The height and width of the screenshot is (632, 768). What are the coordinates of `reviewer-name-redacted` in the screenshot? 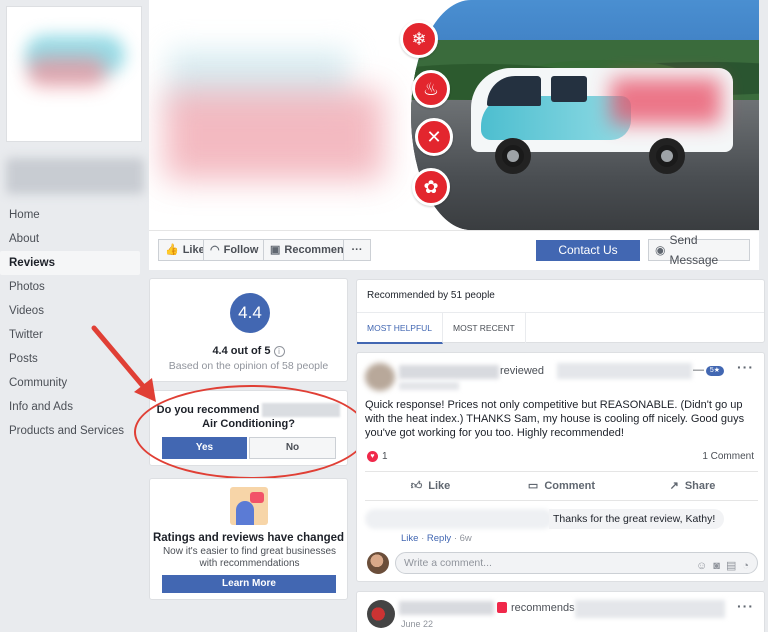 It's located at (449, 372).